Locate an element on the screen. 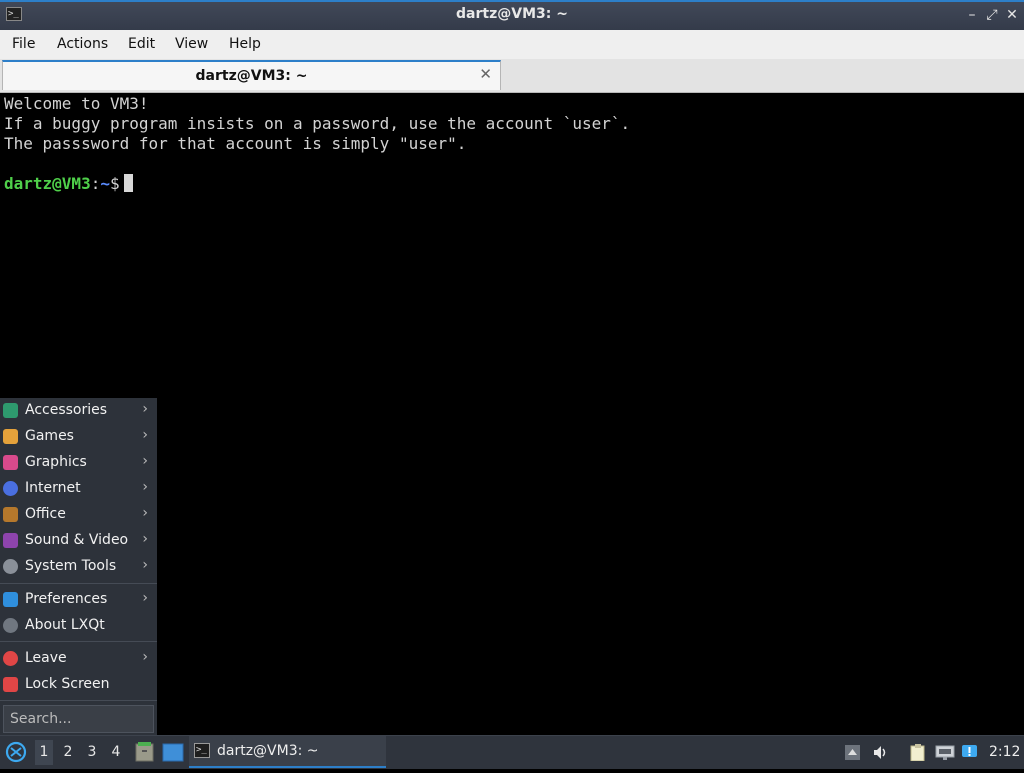  minimize-button: – is located at coordinates (972, 15).